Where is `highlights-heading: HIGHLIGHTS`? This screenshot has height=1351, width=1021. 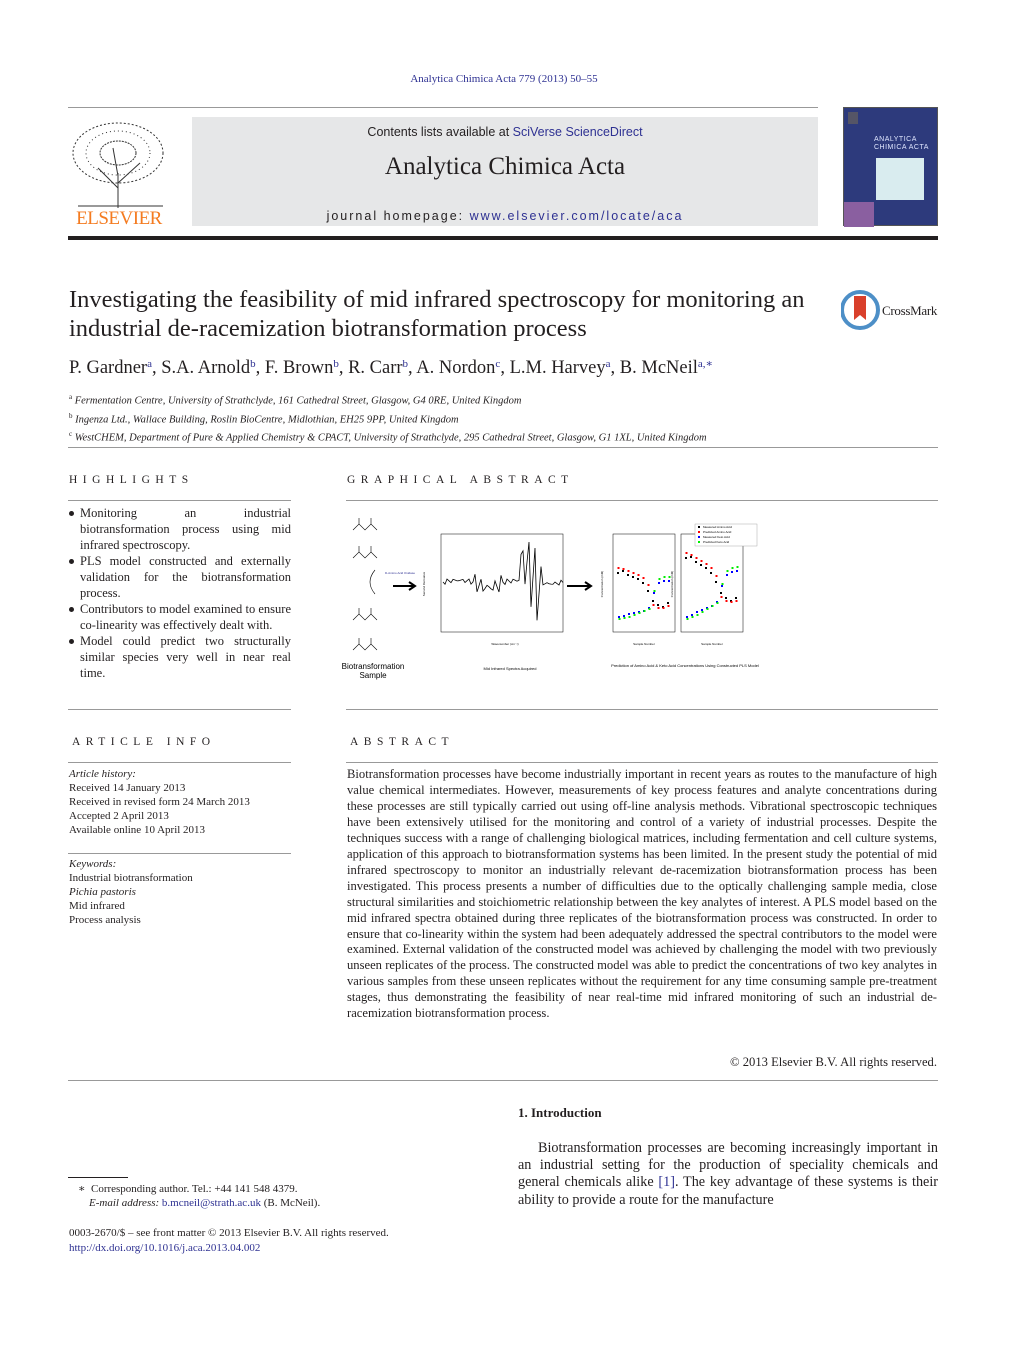
highlights-heading: HIGHLIGHTS is located at coordinates (131, 480).